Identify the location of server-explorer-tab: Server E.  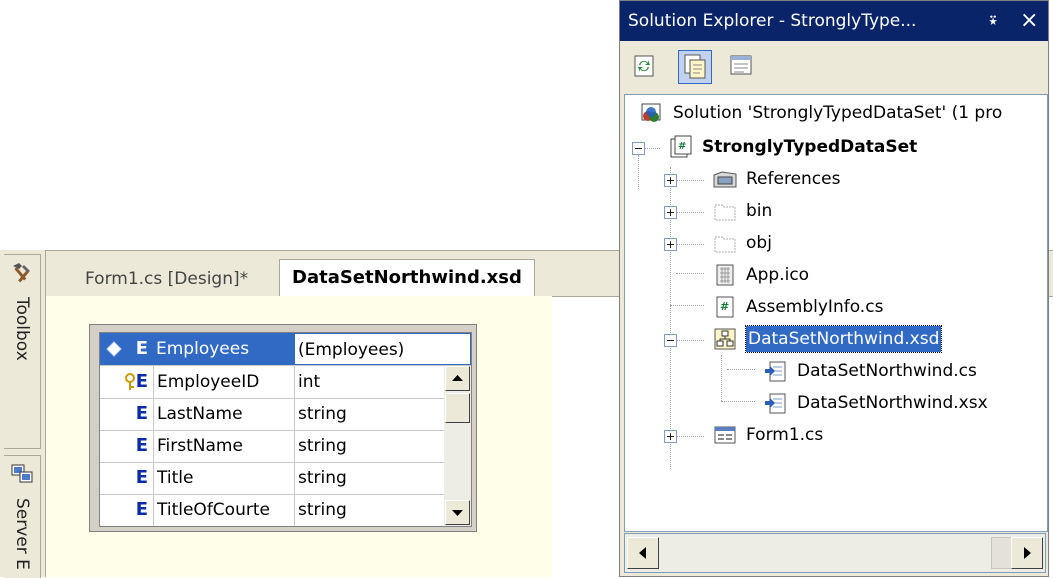
(22, 516).